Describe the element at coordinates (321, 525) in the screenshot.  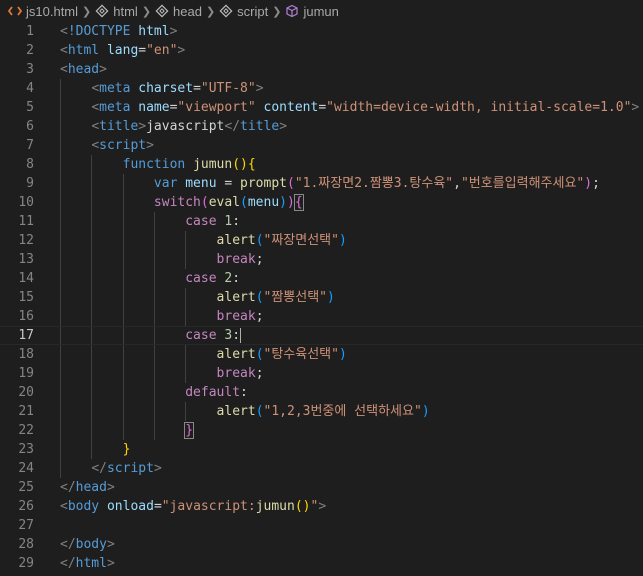
I see `code-line: 27` at that location.